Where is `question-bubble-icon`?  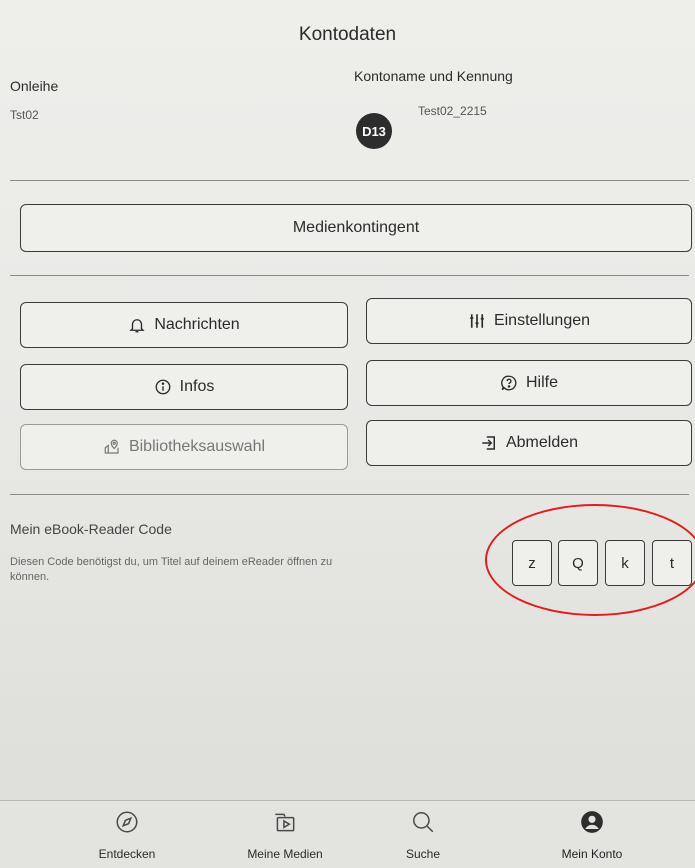
question-bubble-icon is located at coordinates (509, 383).